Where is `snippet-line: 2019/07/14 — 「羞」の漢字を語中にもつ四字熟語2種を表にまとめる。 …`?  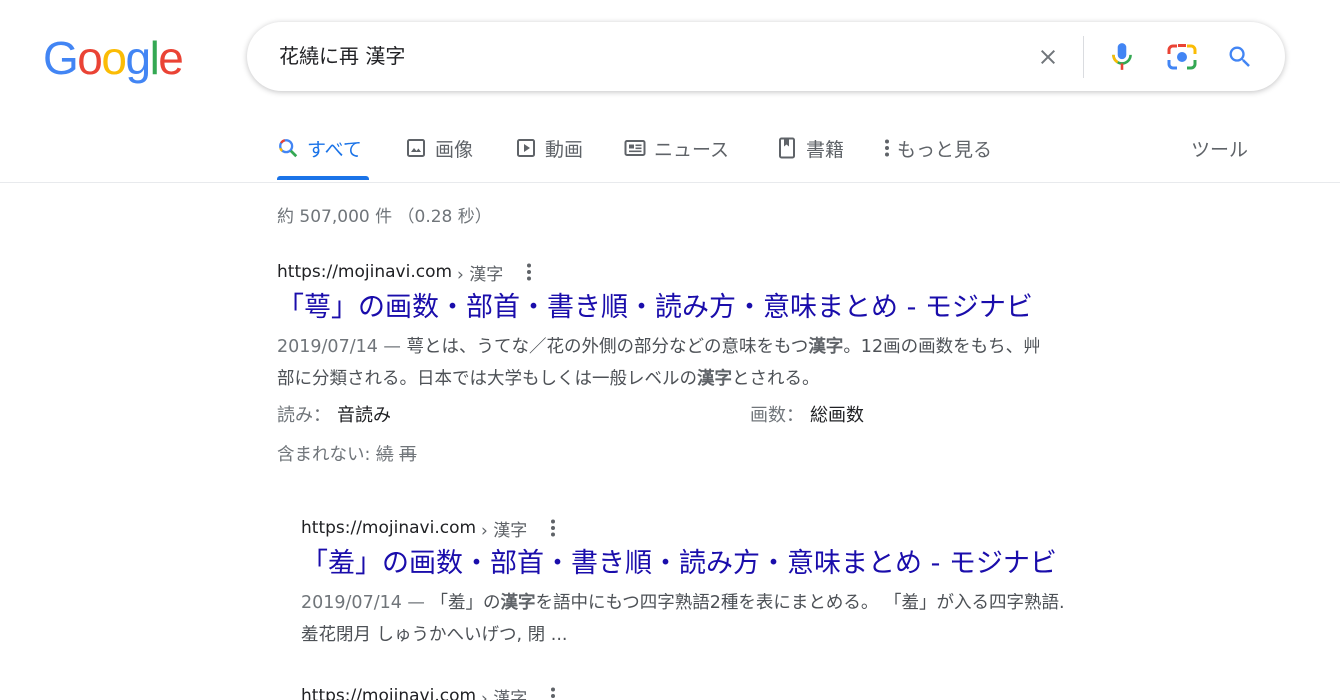 snippet-line: 2019/07/14 — 「羞」の漢字を語中にもつ四字熟語2種を表にまとめる。 … is located at coordinates (751, 603).